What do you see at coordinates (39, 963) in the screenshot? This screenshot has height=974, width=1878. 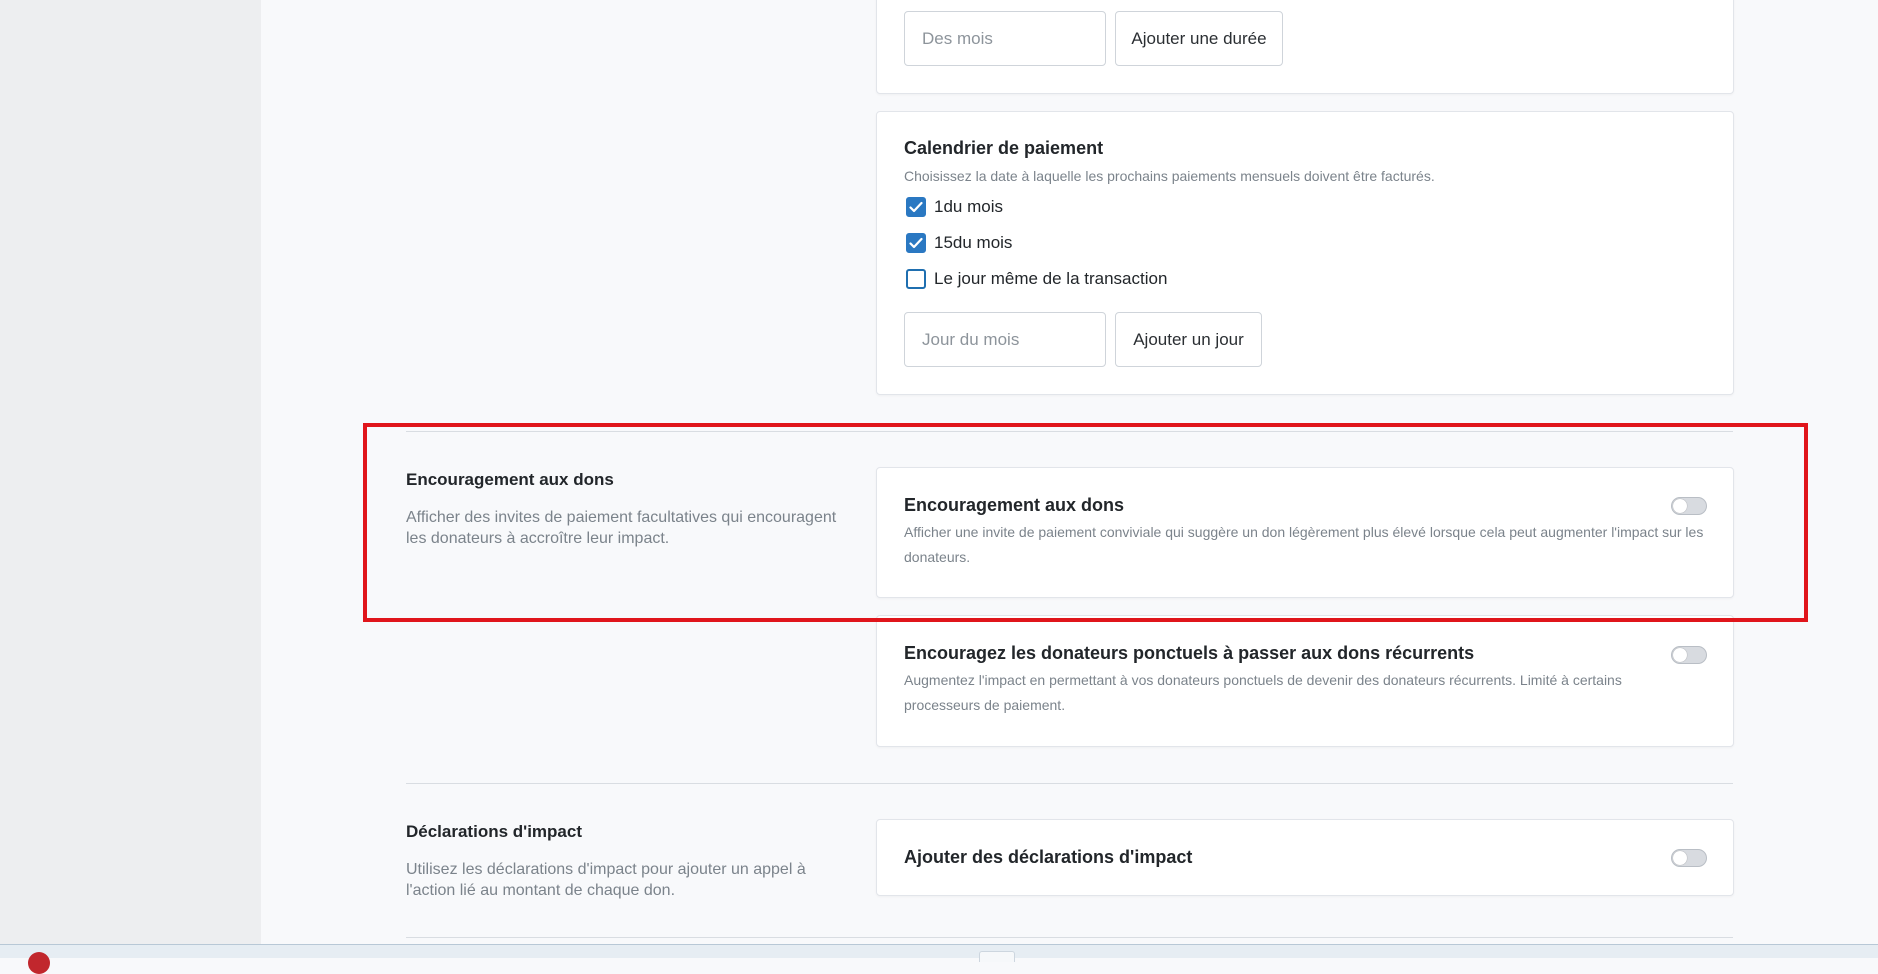 I see `app-icon` at bounding box center [39, 963].